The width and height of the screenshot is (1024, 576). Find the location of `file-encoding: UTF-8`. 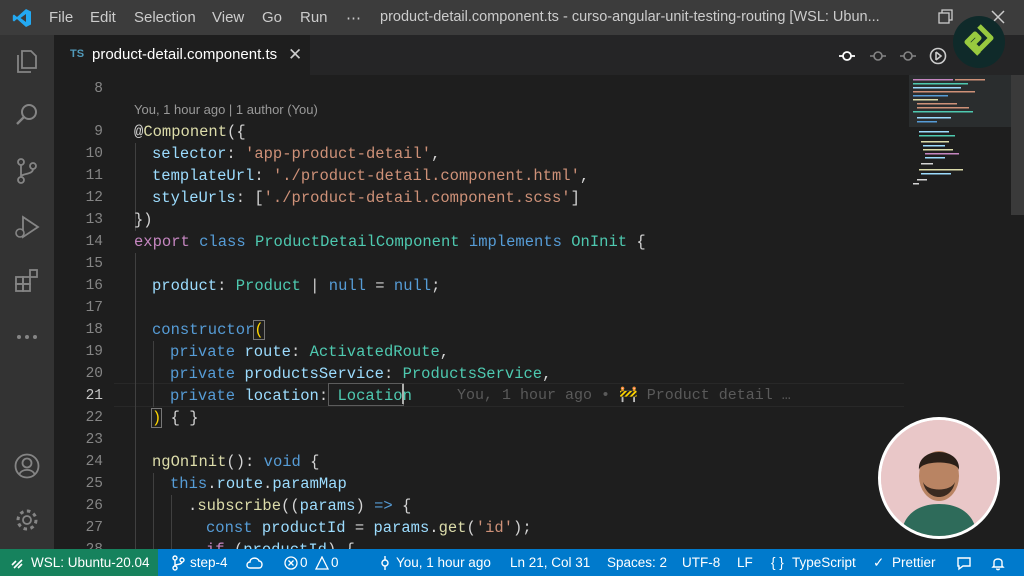

file-encoding: UTF-8 is located at coordinates (701, 562).